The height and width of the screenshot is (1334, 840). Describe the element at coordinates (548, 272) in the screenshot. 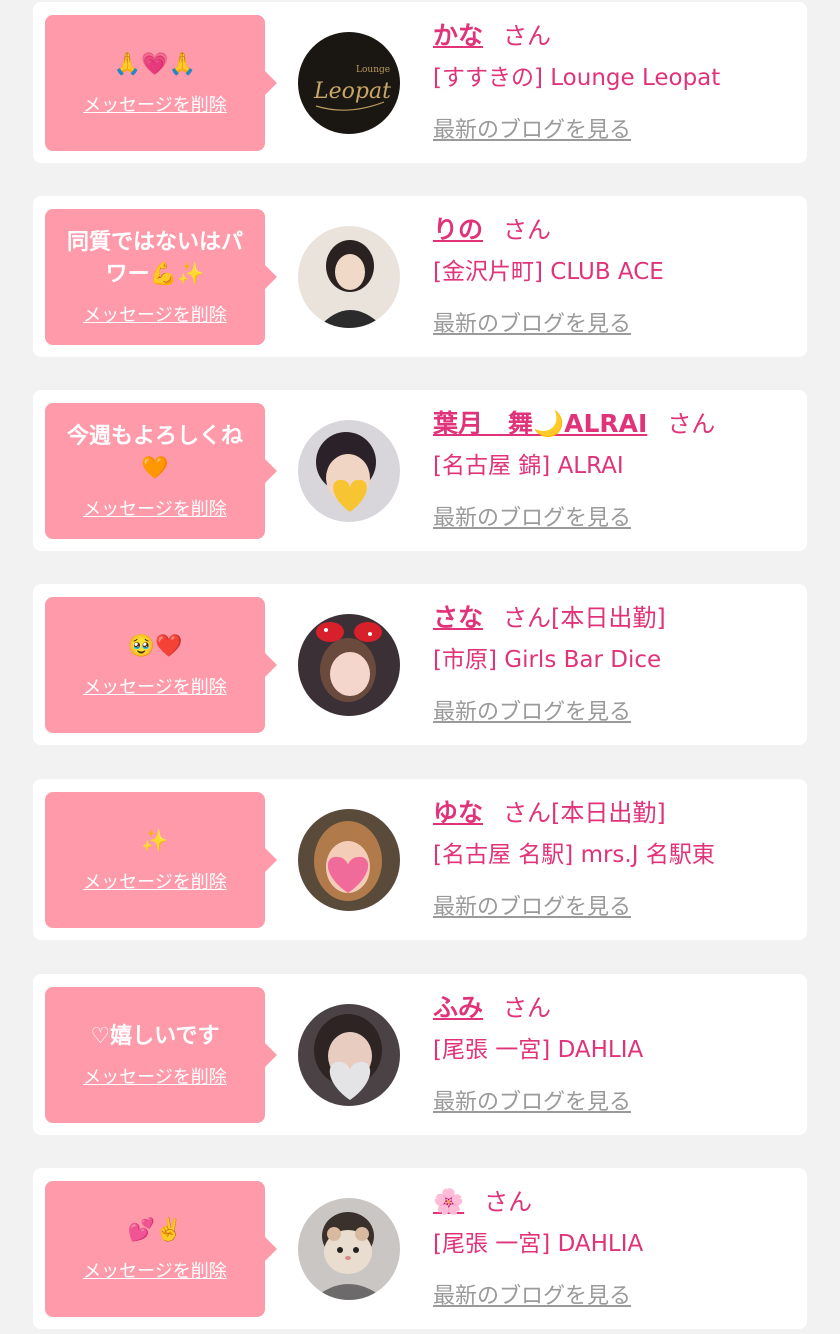

I see `shop-label: [金沢片町] CLUB ACE` at that location.